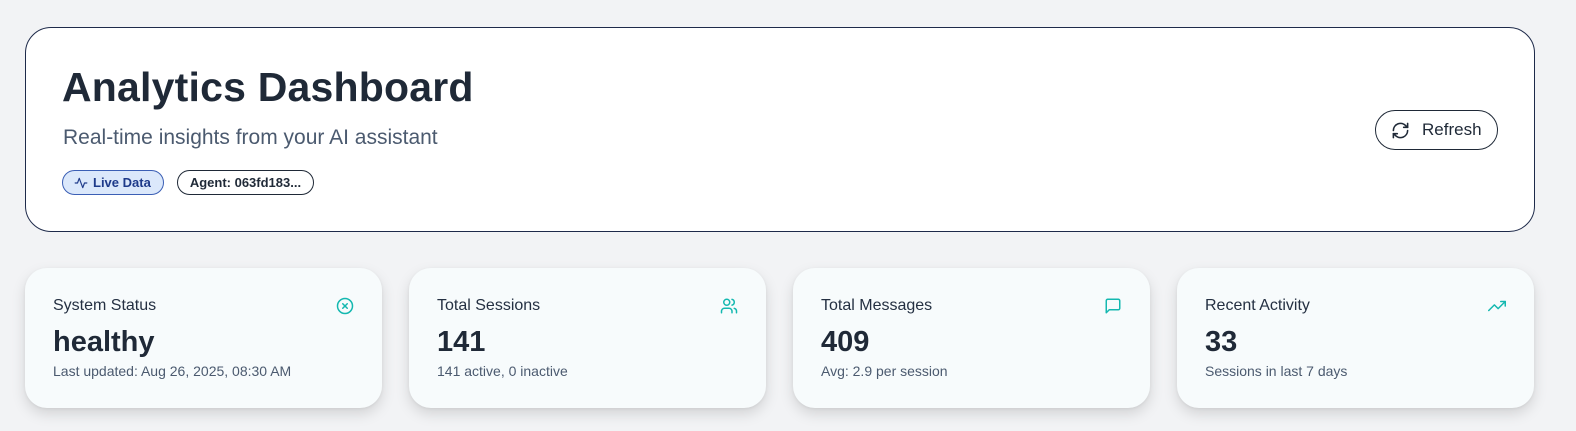 The image size is (1576, 431). I want to click on stat-detail: 141 active, 0 inactive, so click(502, 371).